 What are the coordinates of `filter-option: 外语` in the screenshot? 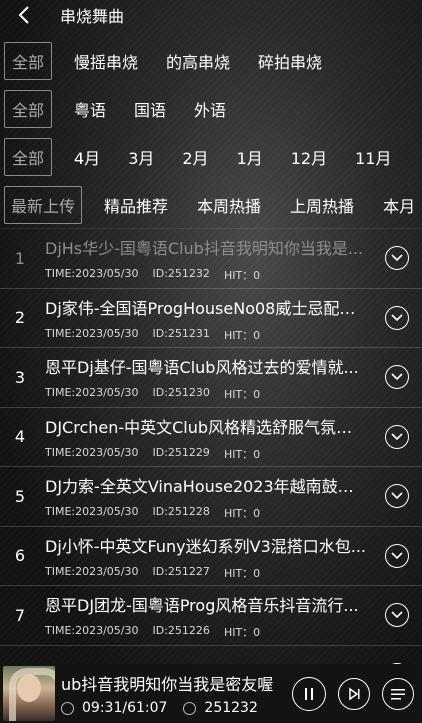 It's located at (210, 109).